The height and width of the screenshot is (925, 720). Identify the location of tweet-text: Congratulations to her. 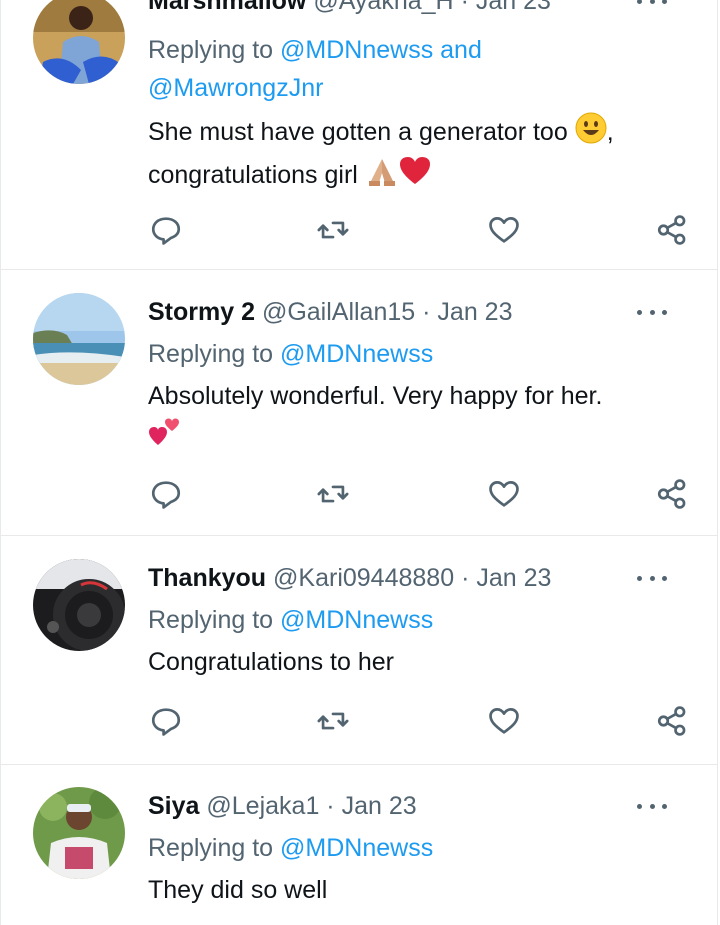
(412, 662).